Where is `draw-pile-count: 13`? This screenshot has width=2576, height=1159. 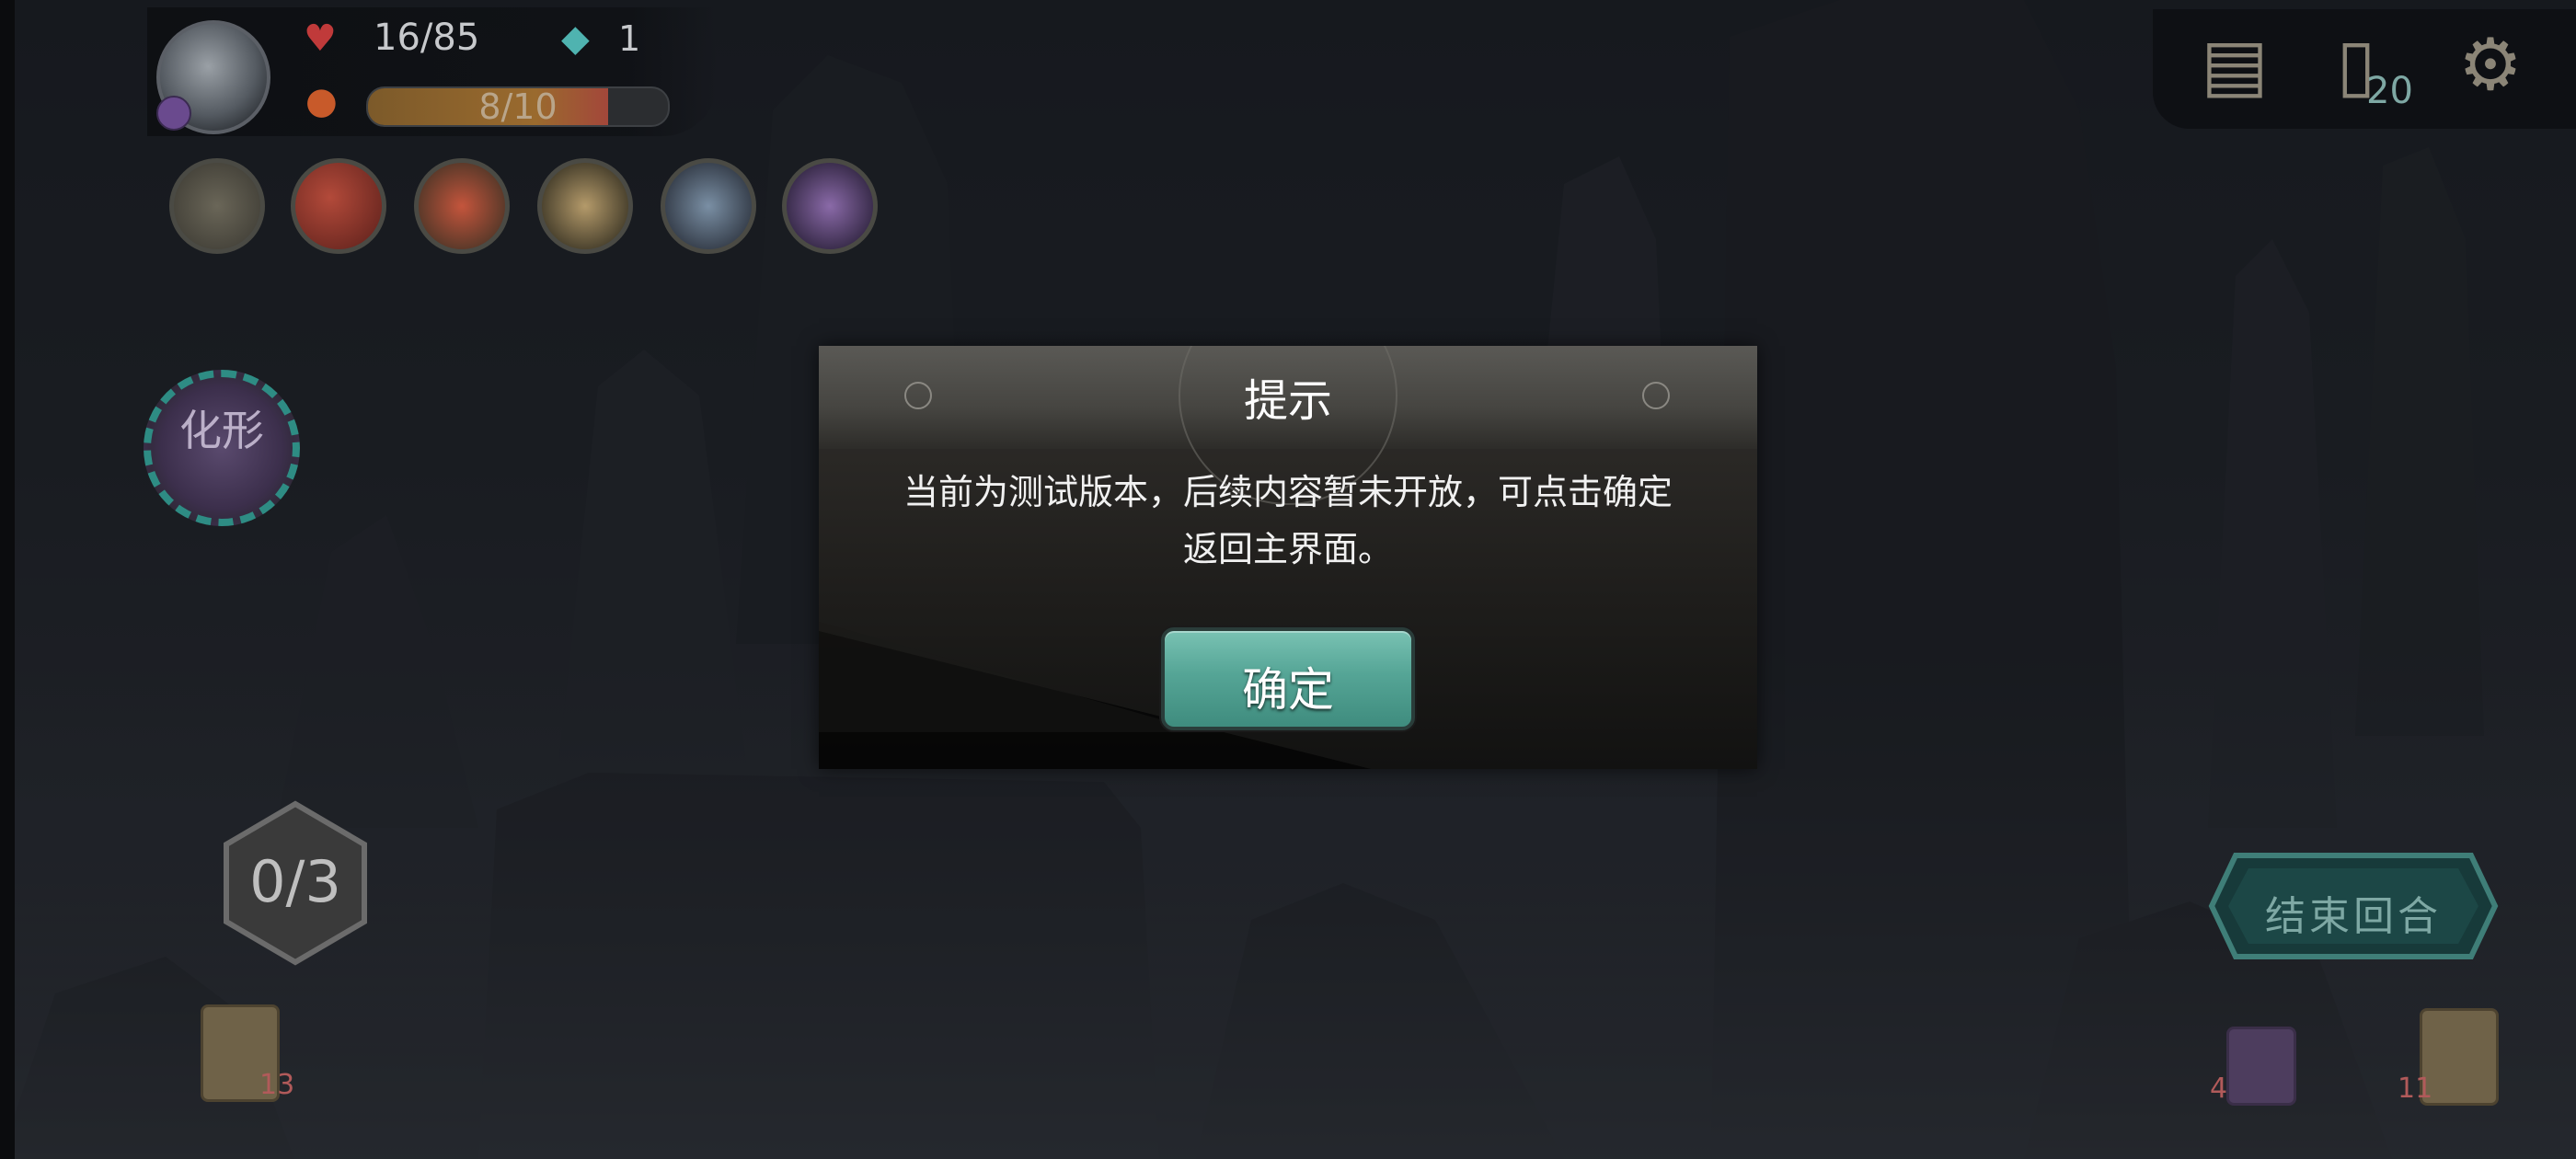 draw-pile-count: 13 is located at coordinates (277, 1085).